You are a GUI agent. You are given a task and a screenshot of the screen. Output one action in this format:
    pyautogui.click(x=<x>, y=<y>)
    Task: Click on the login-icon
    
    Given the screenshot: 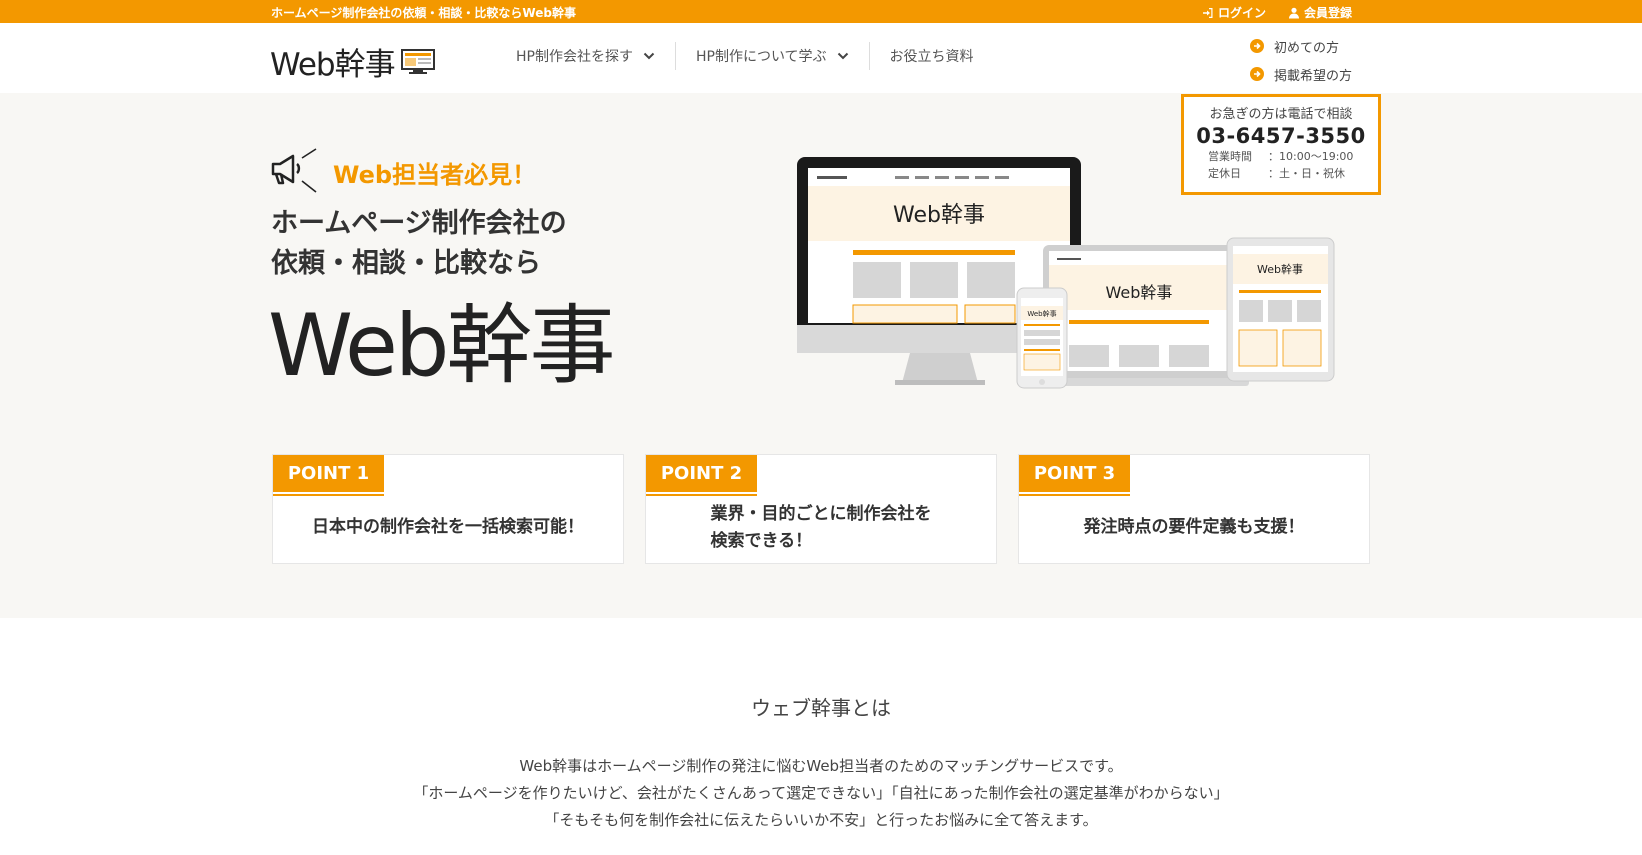 What is the action you would take?
    pyautogui.click(x=1207, y=12)
    